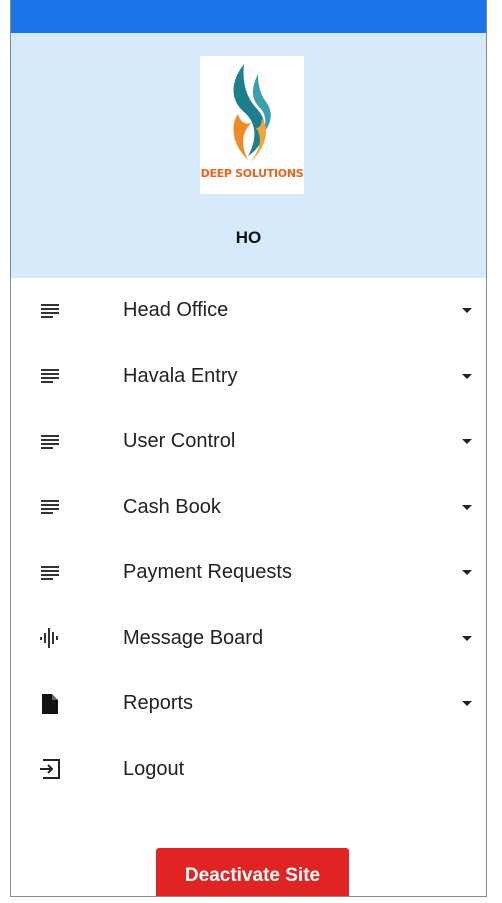 This screenshot has width=502, height=903. I want to click on menu-item-logout: Logout, so click(248, 770).